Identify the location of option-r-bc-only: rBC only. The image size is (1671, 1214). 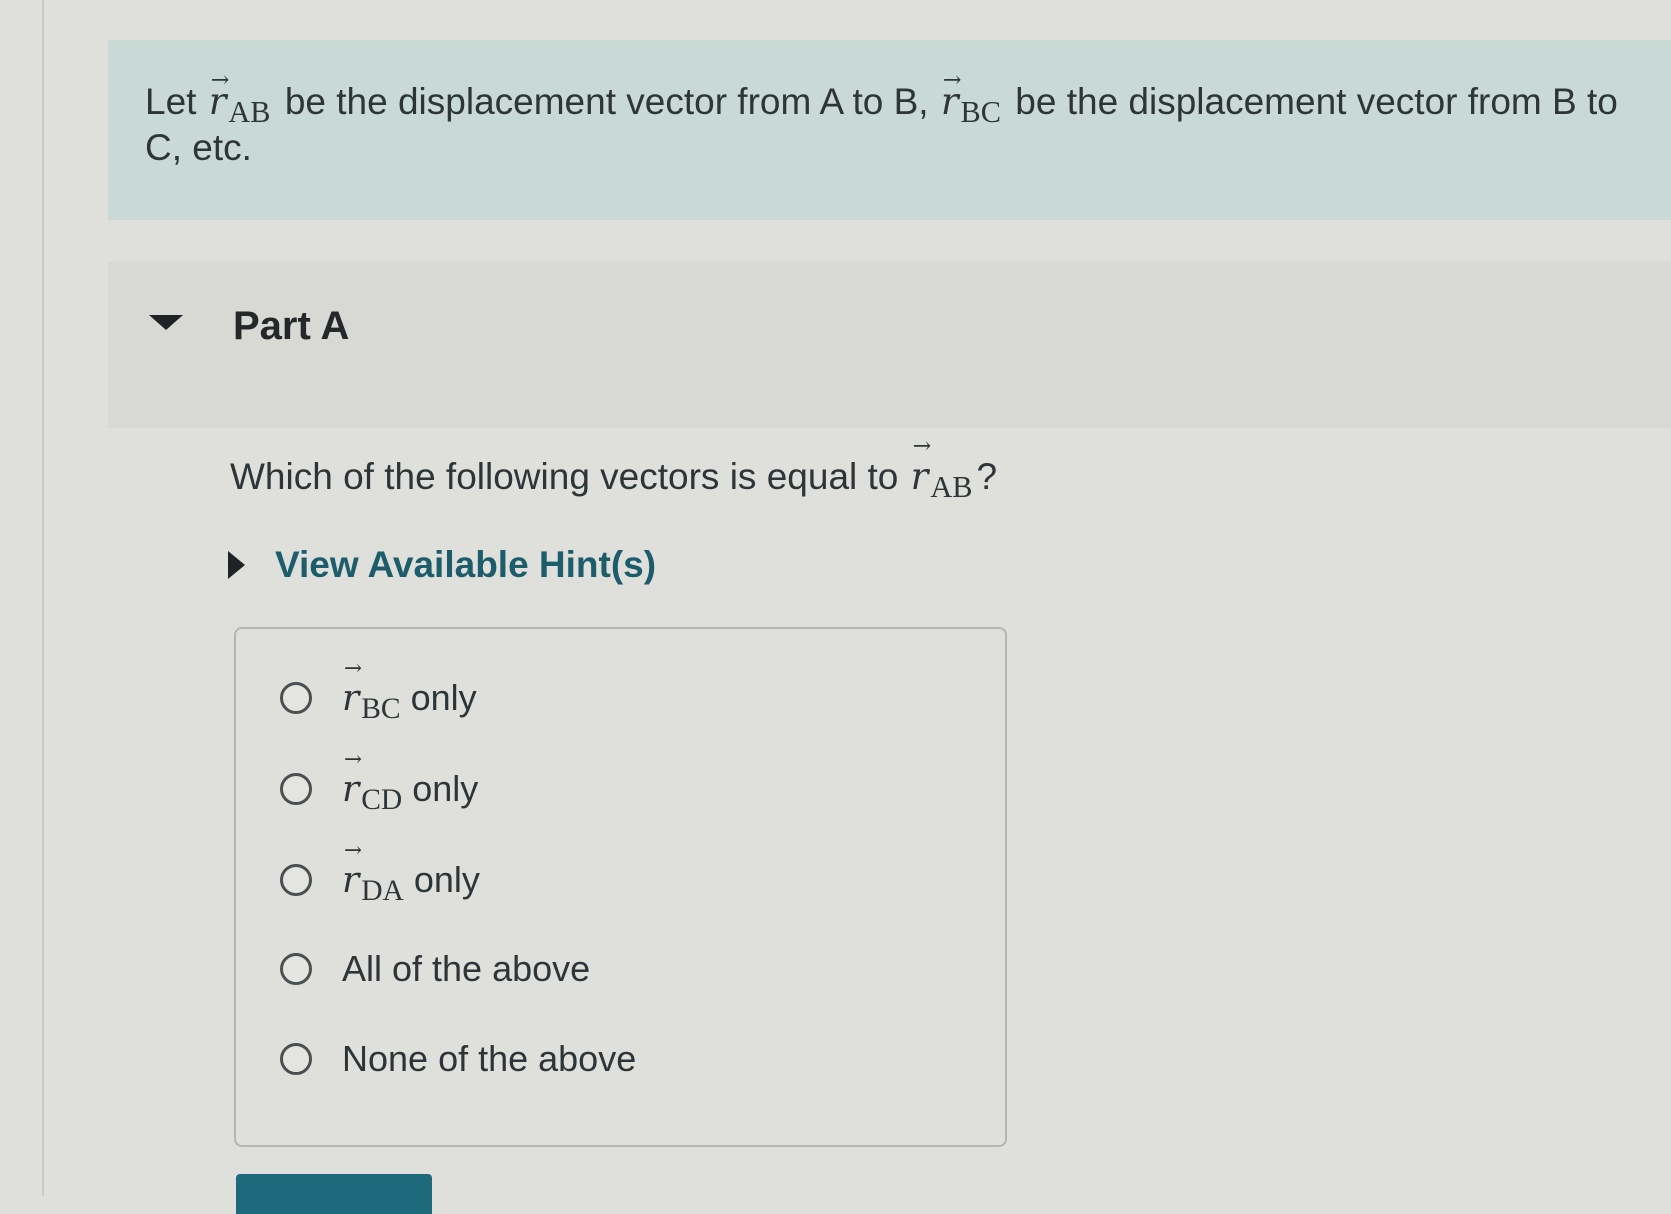
(378, 690).